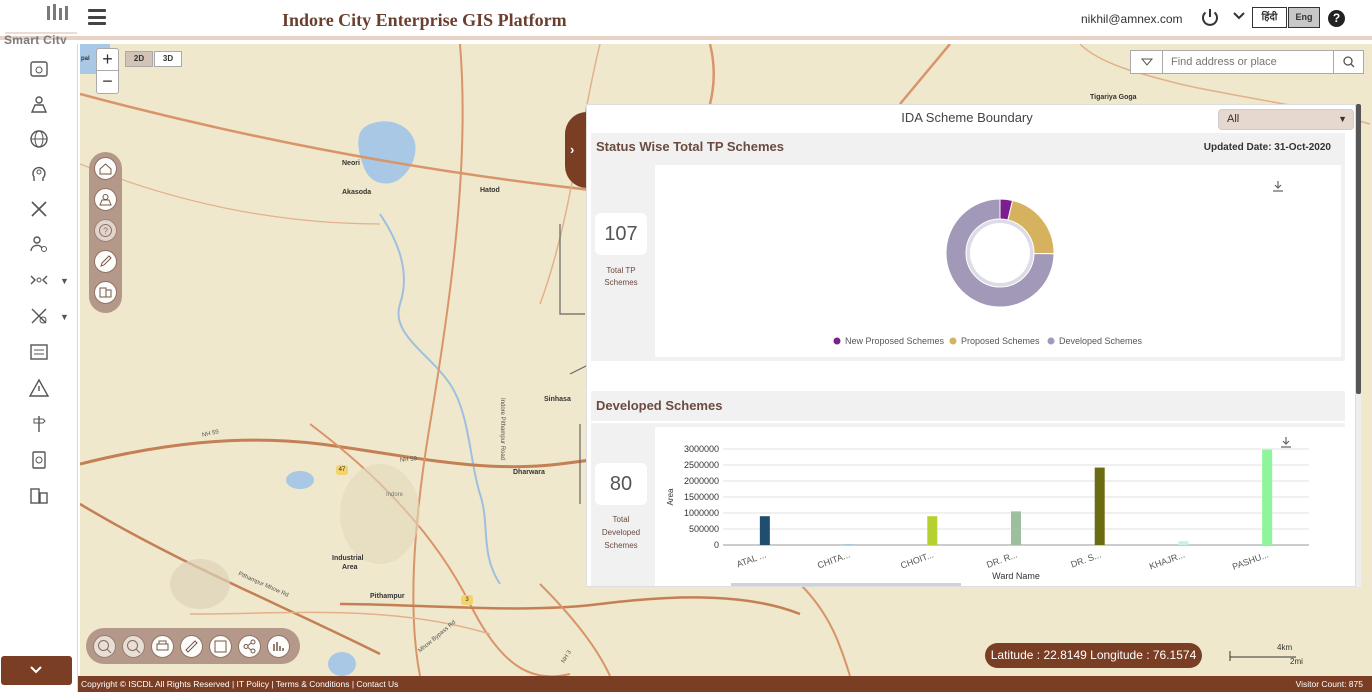 This screenshot has height=692, width=1372. Describe the element at coordinates (39, 424) in the screenshot. I see `signpost-icon` at that location.